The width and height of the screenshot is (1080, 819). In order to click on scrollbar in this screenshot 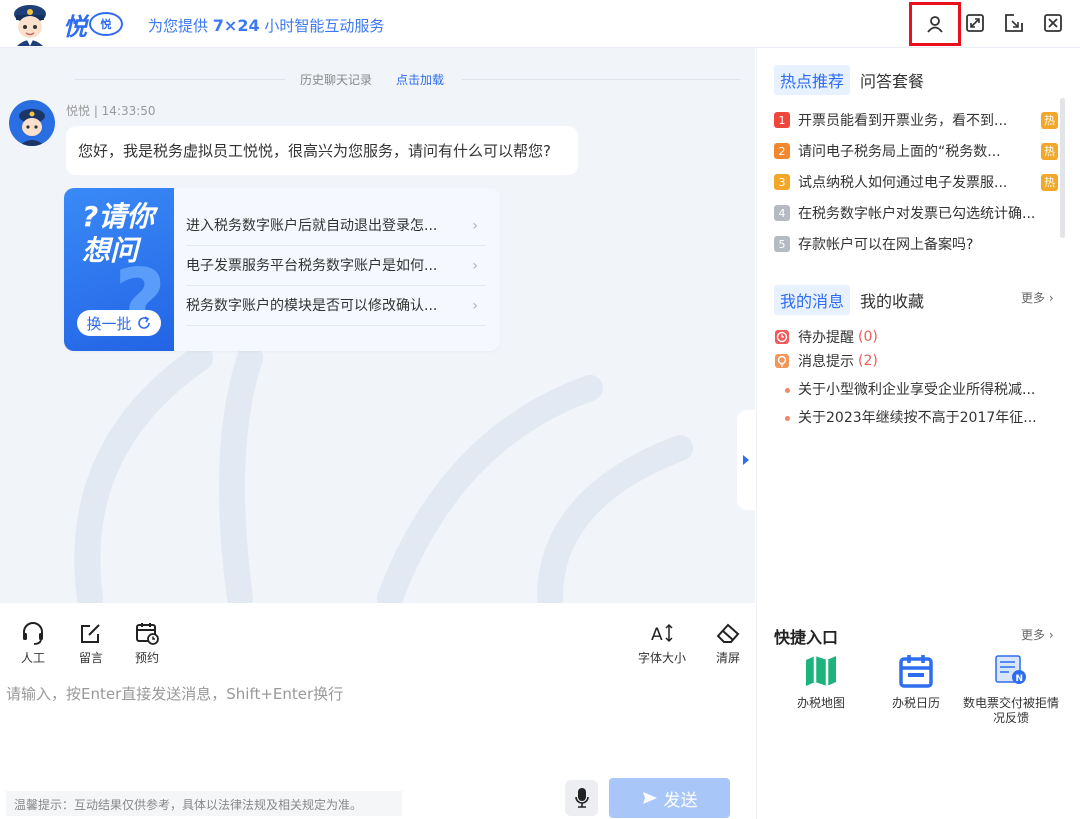, I will do `click(1062, 168)`.